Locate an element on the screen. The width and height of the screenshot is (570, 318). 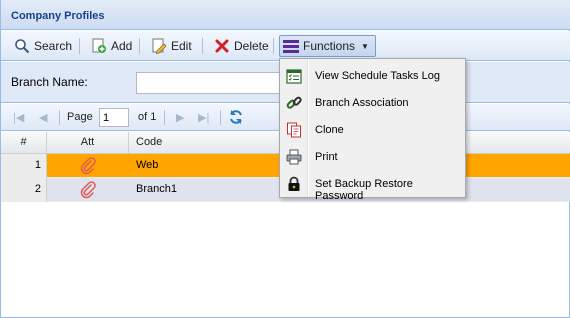
toolbar: Search Add Edit Delete Functions ▼ is located at coordinates (285, 46).